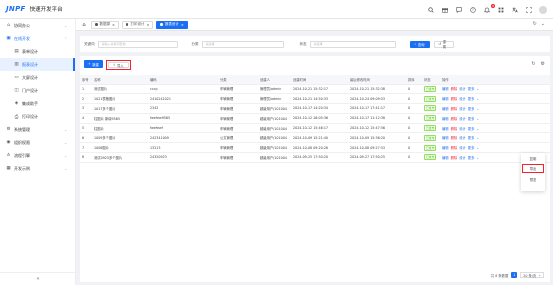  What do you see at coordinates (30, 64) in the screenshot?
I see `sidebar-item-label: 报表设计` at bounding box center [30, 64].